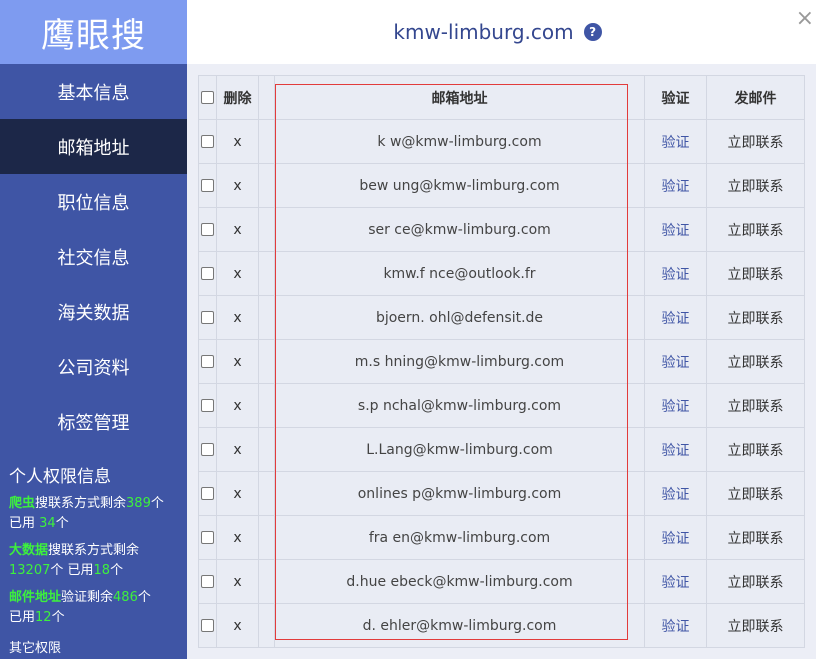 The height and width of the screenshot is (659, 816). What do you see at coordinates (93, 91) in the screenshot?
I see `nav-basic-info: 基本信息` at bounding box center [93, 91].